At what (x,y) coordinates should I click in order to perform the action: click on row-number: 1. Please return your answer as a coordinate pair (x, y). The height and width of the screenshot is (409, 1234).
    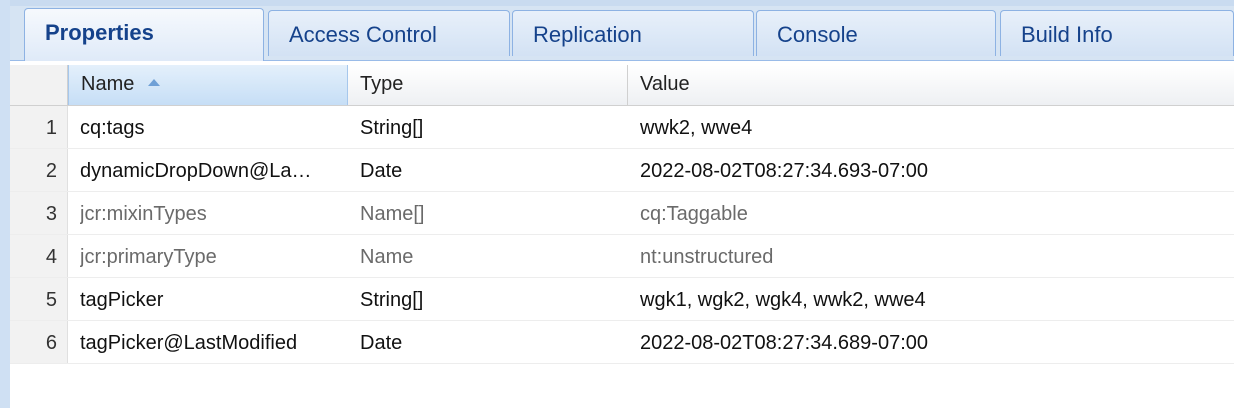
    Looking at the image, I should click on (39, 127).